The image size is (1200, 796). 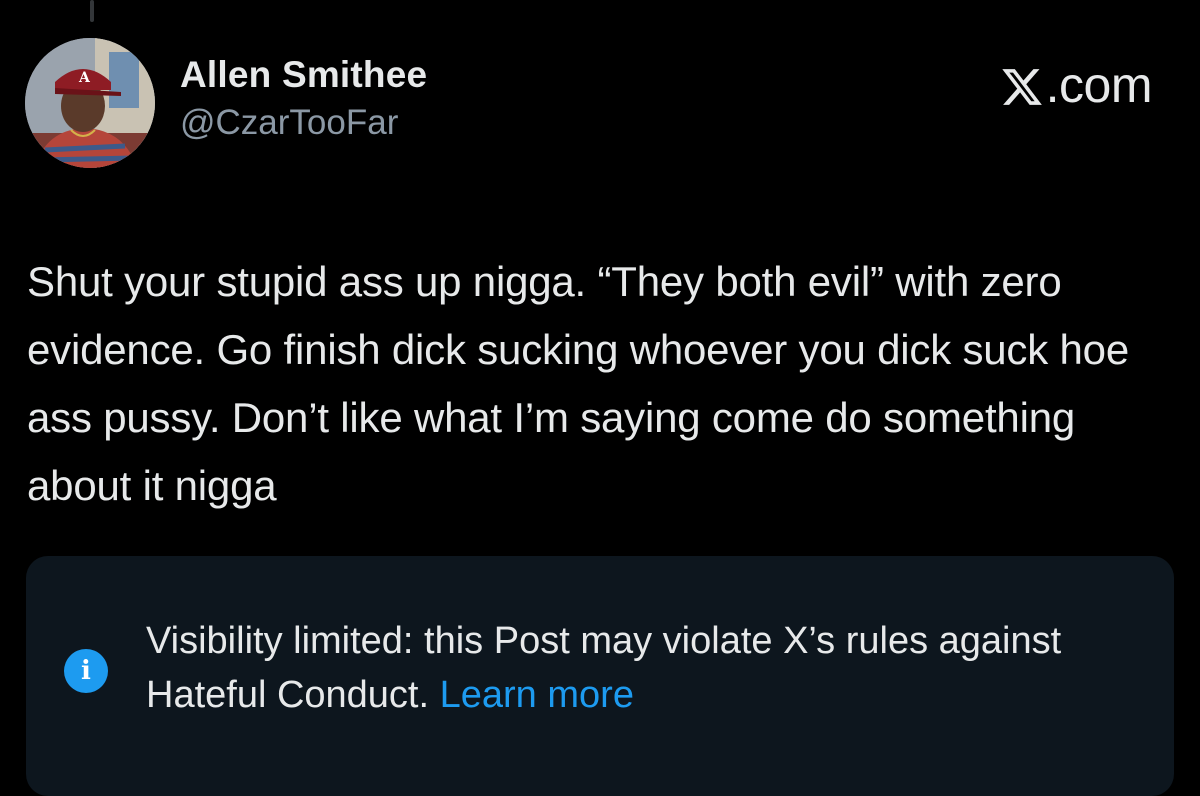 I want to click on svg-text: A, so click(x=84, y=78).